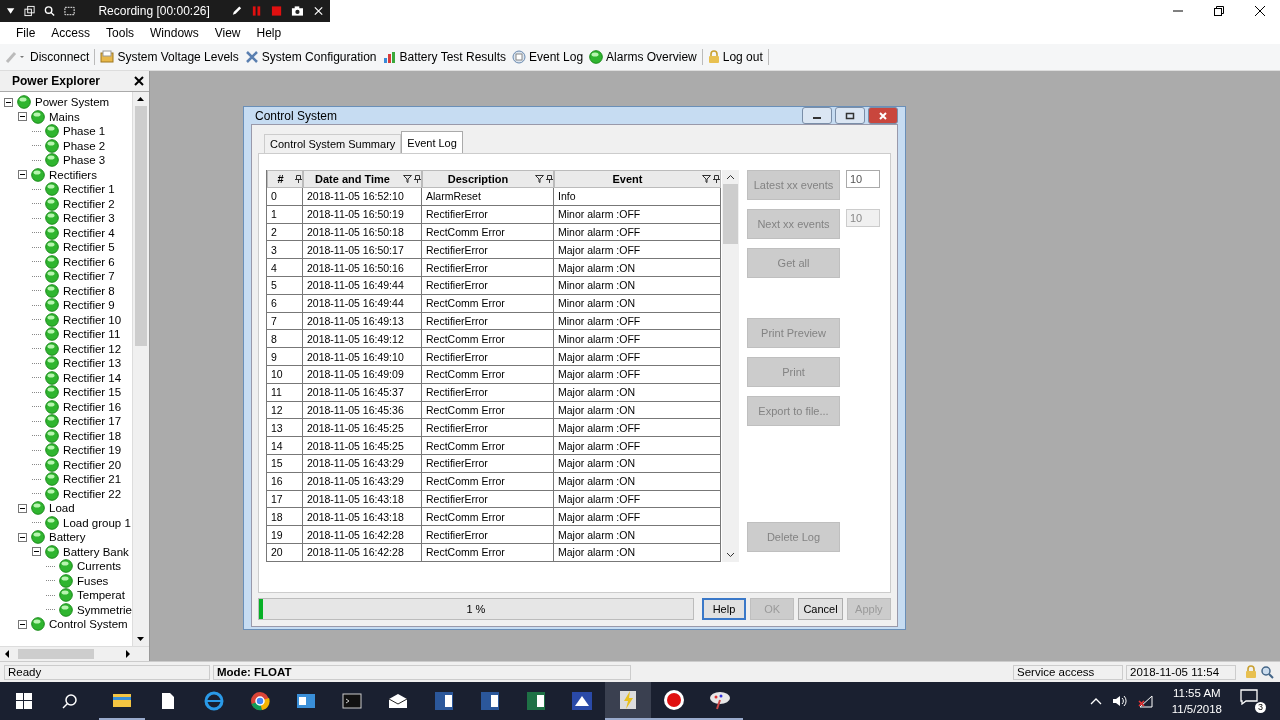 This screenshot has height=720, width=1280. Describe the element at coordinates (92, 363) in the screenshot. I see `tree-item: Rectifier 13` at that location.